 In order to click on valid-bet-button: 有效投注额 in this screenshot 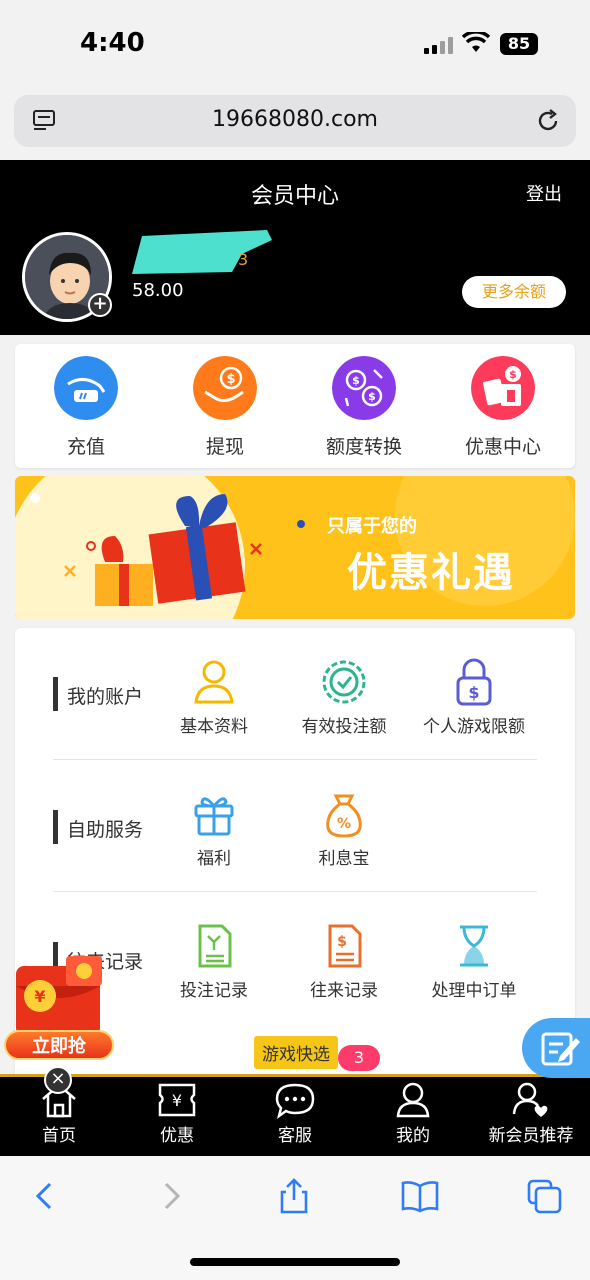, I will do `click(344, 697)`.